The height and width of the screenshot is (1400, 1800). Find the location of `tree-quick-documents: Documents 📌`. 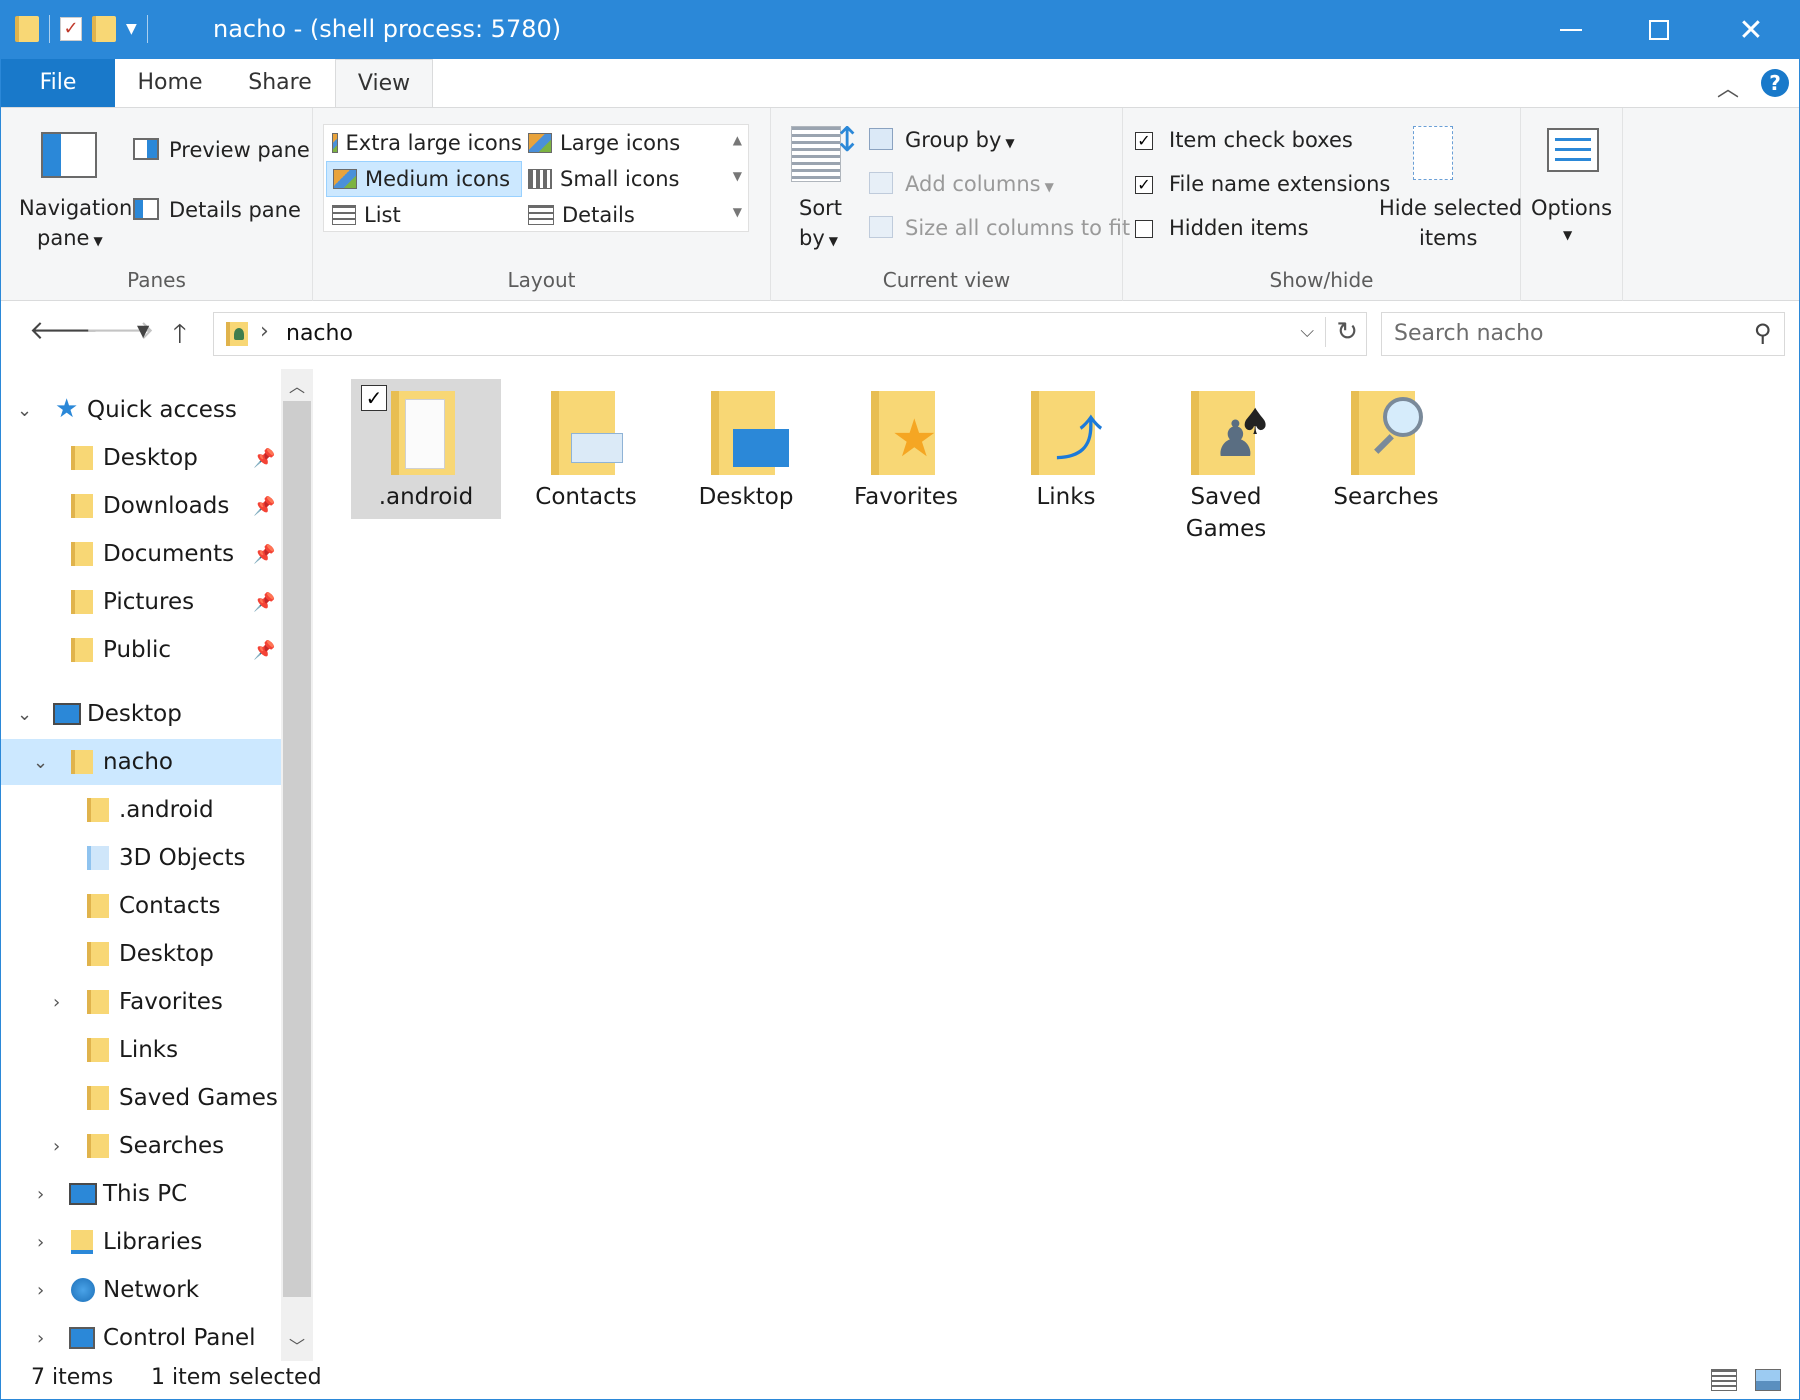

tree-quick-documents: Documents 📌 is located at coordinates (141, 554).